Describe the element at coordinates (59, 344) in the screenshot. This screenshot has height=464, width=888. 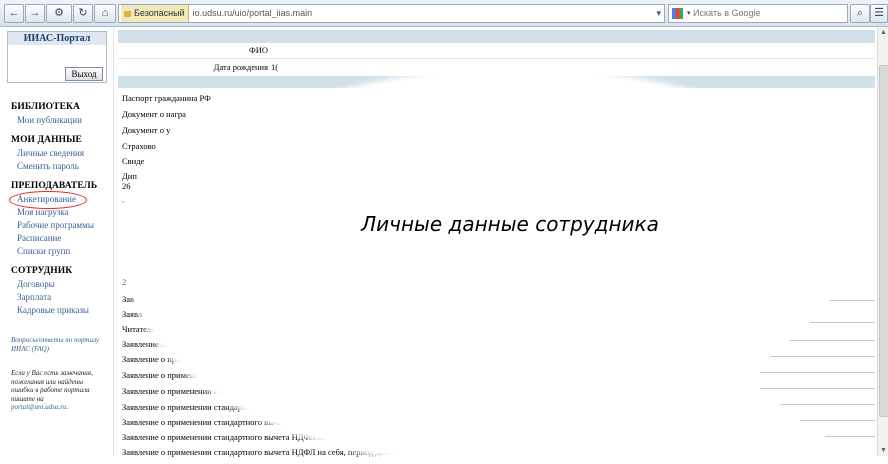
I see `faq-link: Вопросы/ответы по порталу ИИАС (FAQ)` at that location.